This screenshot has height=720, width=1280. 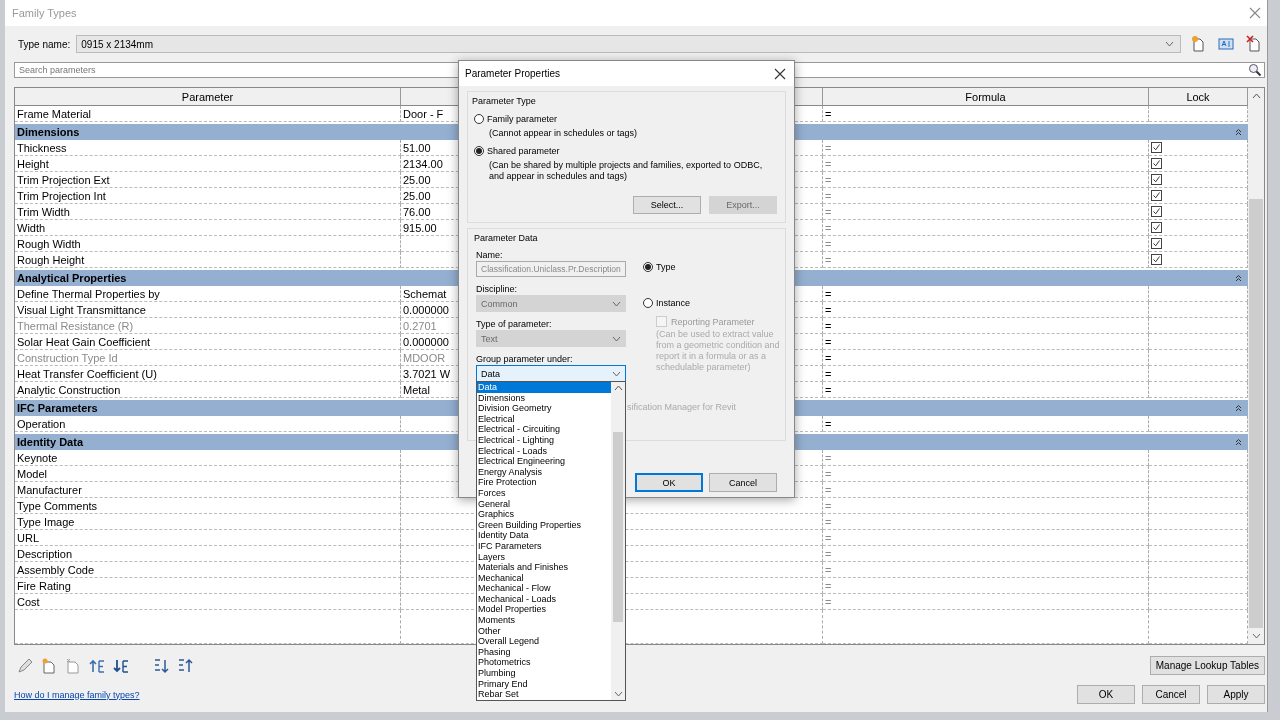 I want to click on field-label: Type of parameter:, so click(x=514, y=324).